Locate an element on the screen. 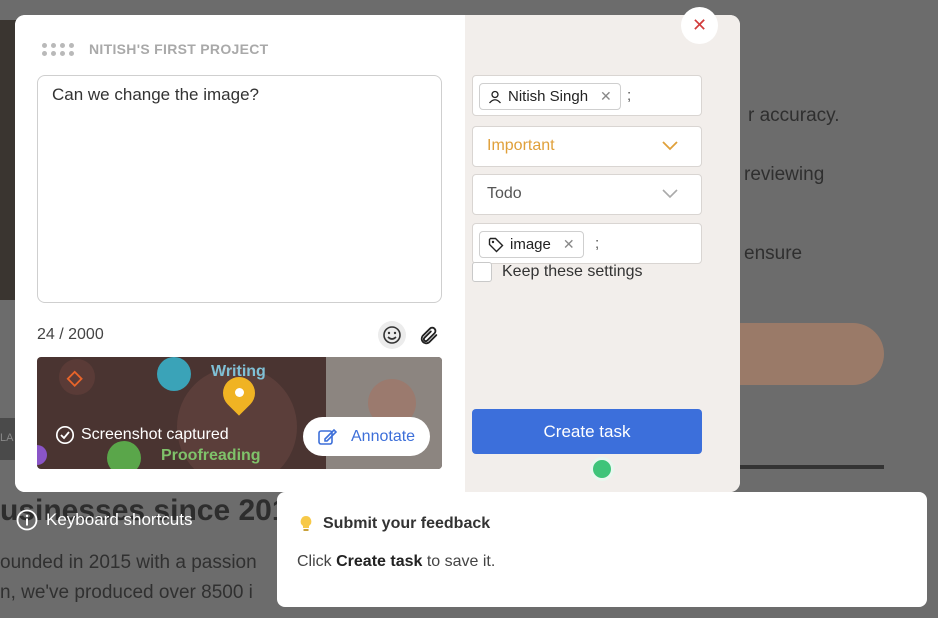 The image size is (938, 618). annotate-label: Annotate is located at coordinates (383, 436).